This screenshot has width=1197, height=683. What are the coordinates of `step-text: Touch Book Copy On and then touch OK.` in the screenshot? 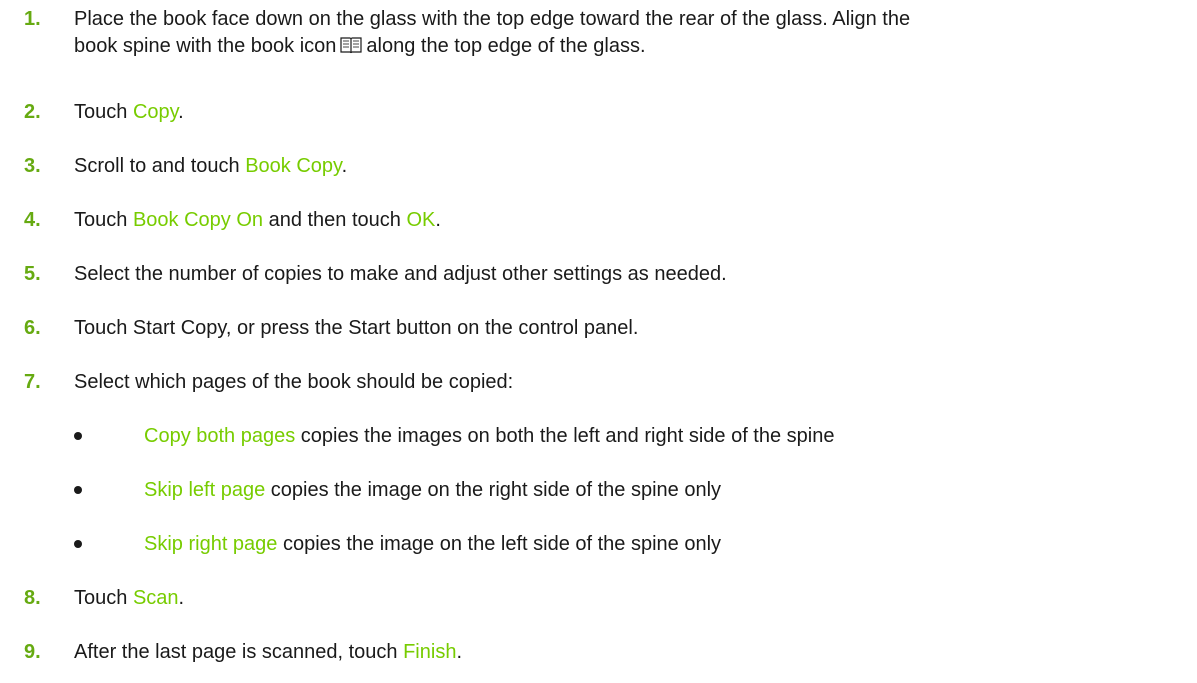 It's located at (257, 220).